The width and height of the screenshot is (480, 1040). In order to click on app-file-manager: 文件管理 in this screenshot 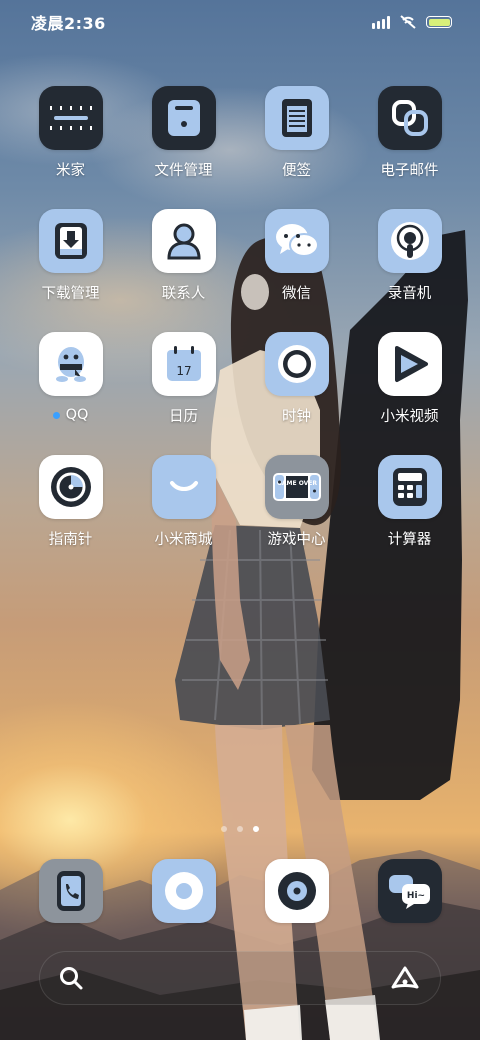, I will do `click(183, 132)`.